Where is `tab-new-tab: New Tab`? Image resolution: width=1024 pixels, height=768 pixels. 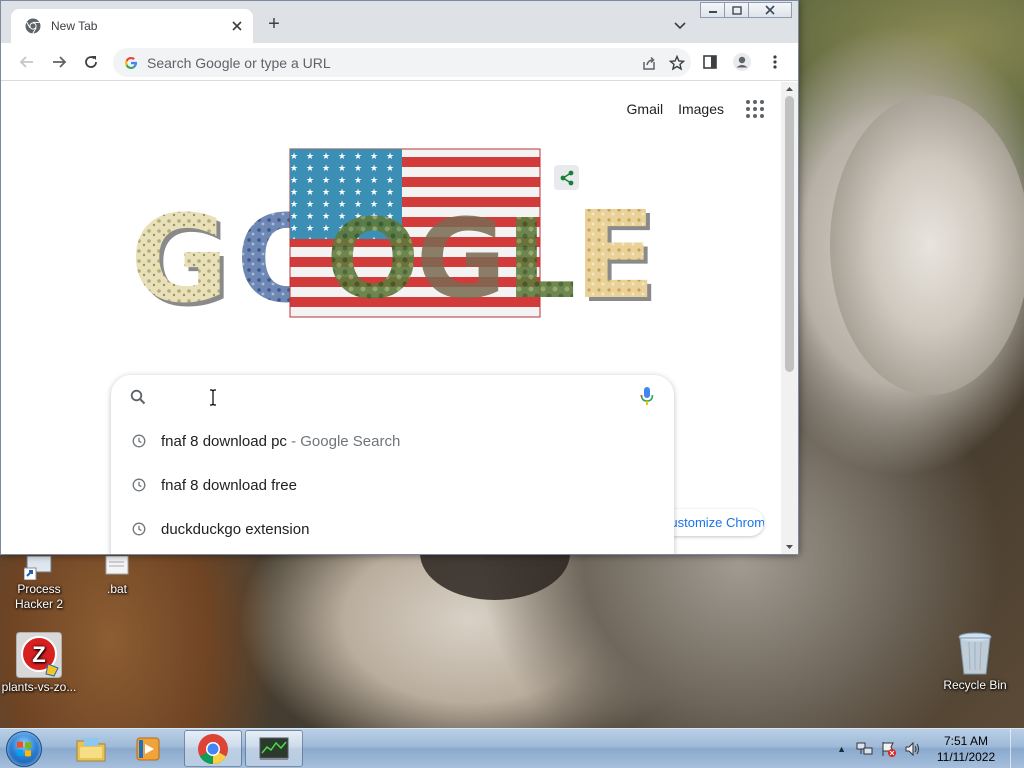 tab-new-tab: New Tab is located at coordinates (132, 26).